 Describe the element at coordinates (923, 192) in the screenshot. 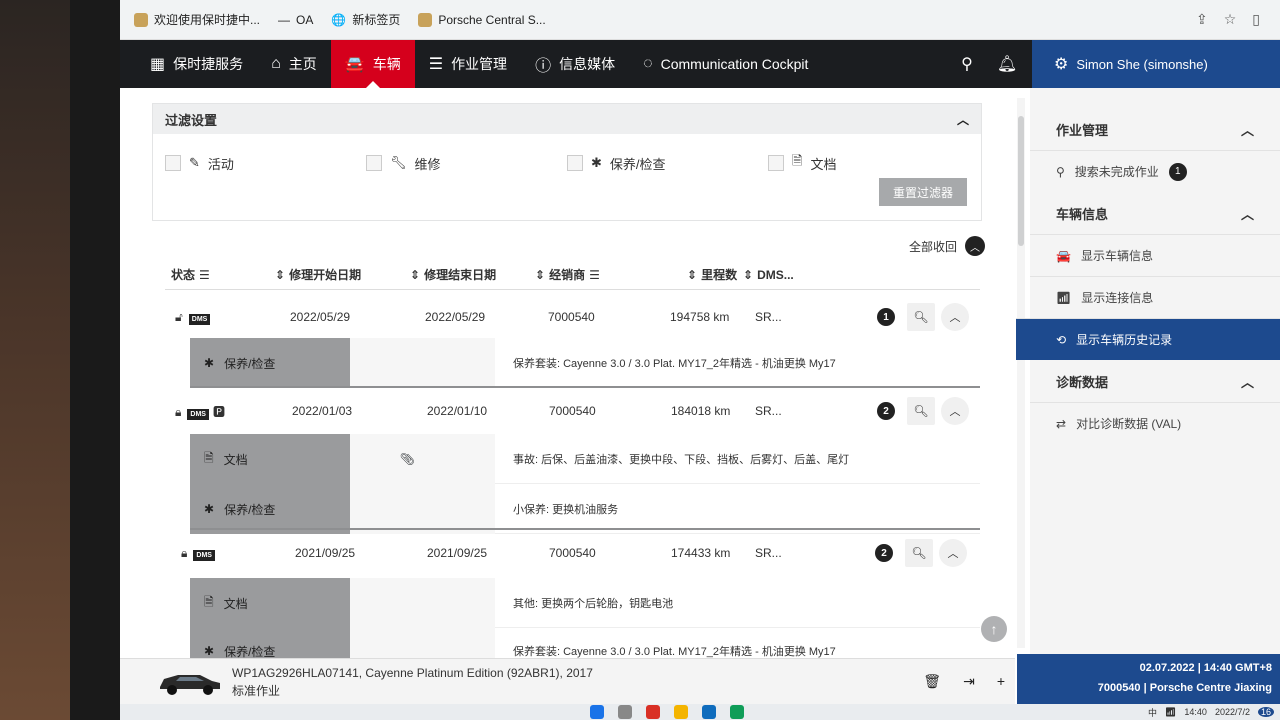

I see `reset-filter-button: 重置过滤器` at that location.